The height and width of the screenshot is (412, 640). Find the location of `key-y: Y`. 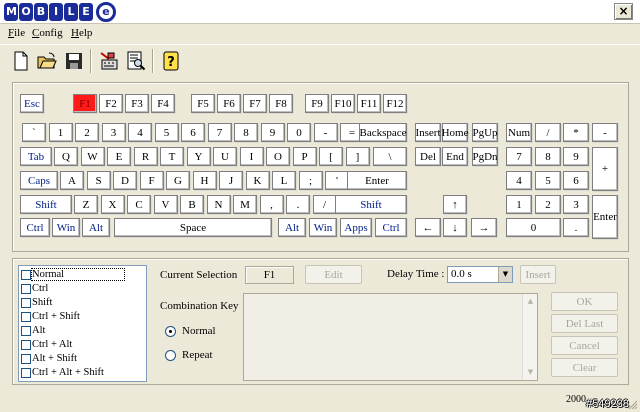

key-y: Y is located at coordinates (198, 156).